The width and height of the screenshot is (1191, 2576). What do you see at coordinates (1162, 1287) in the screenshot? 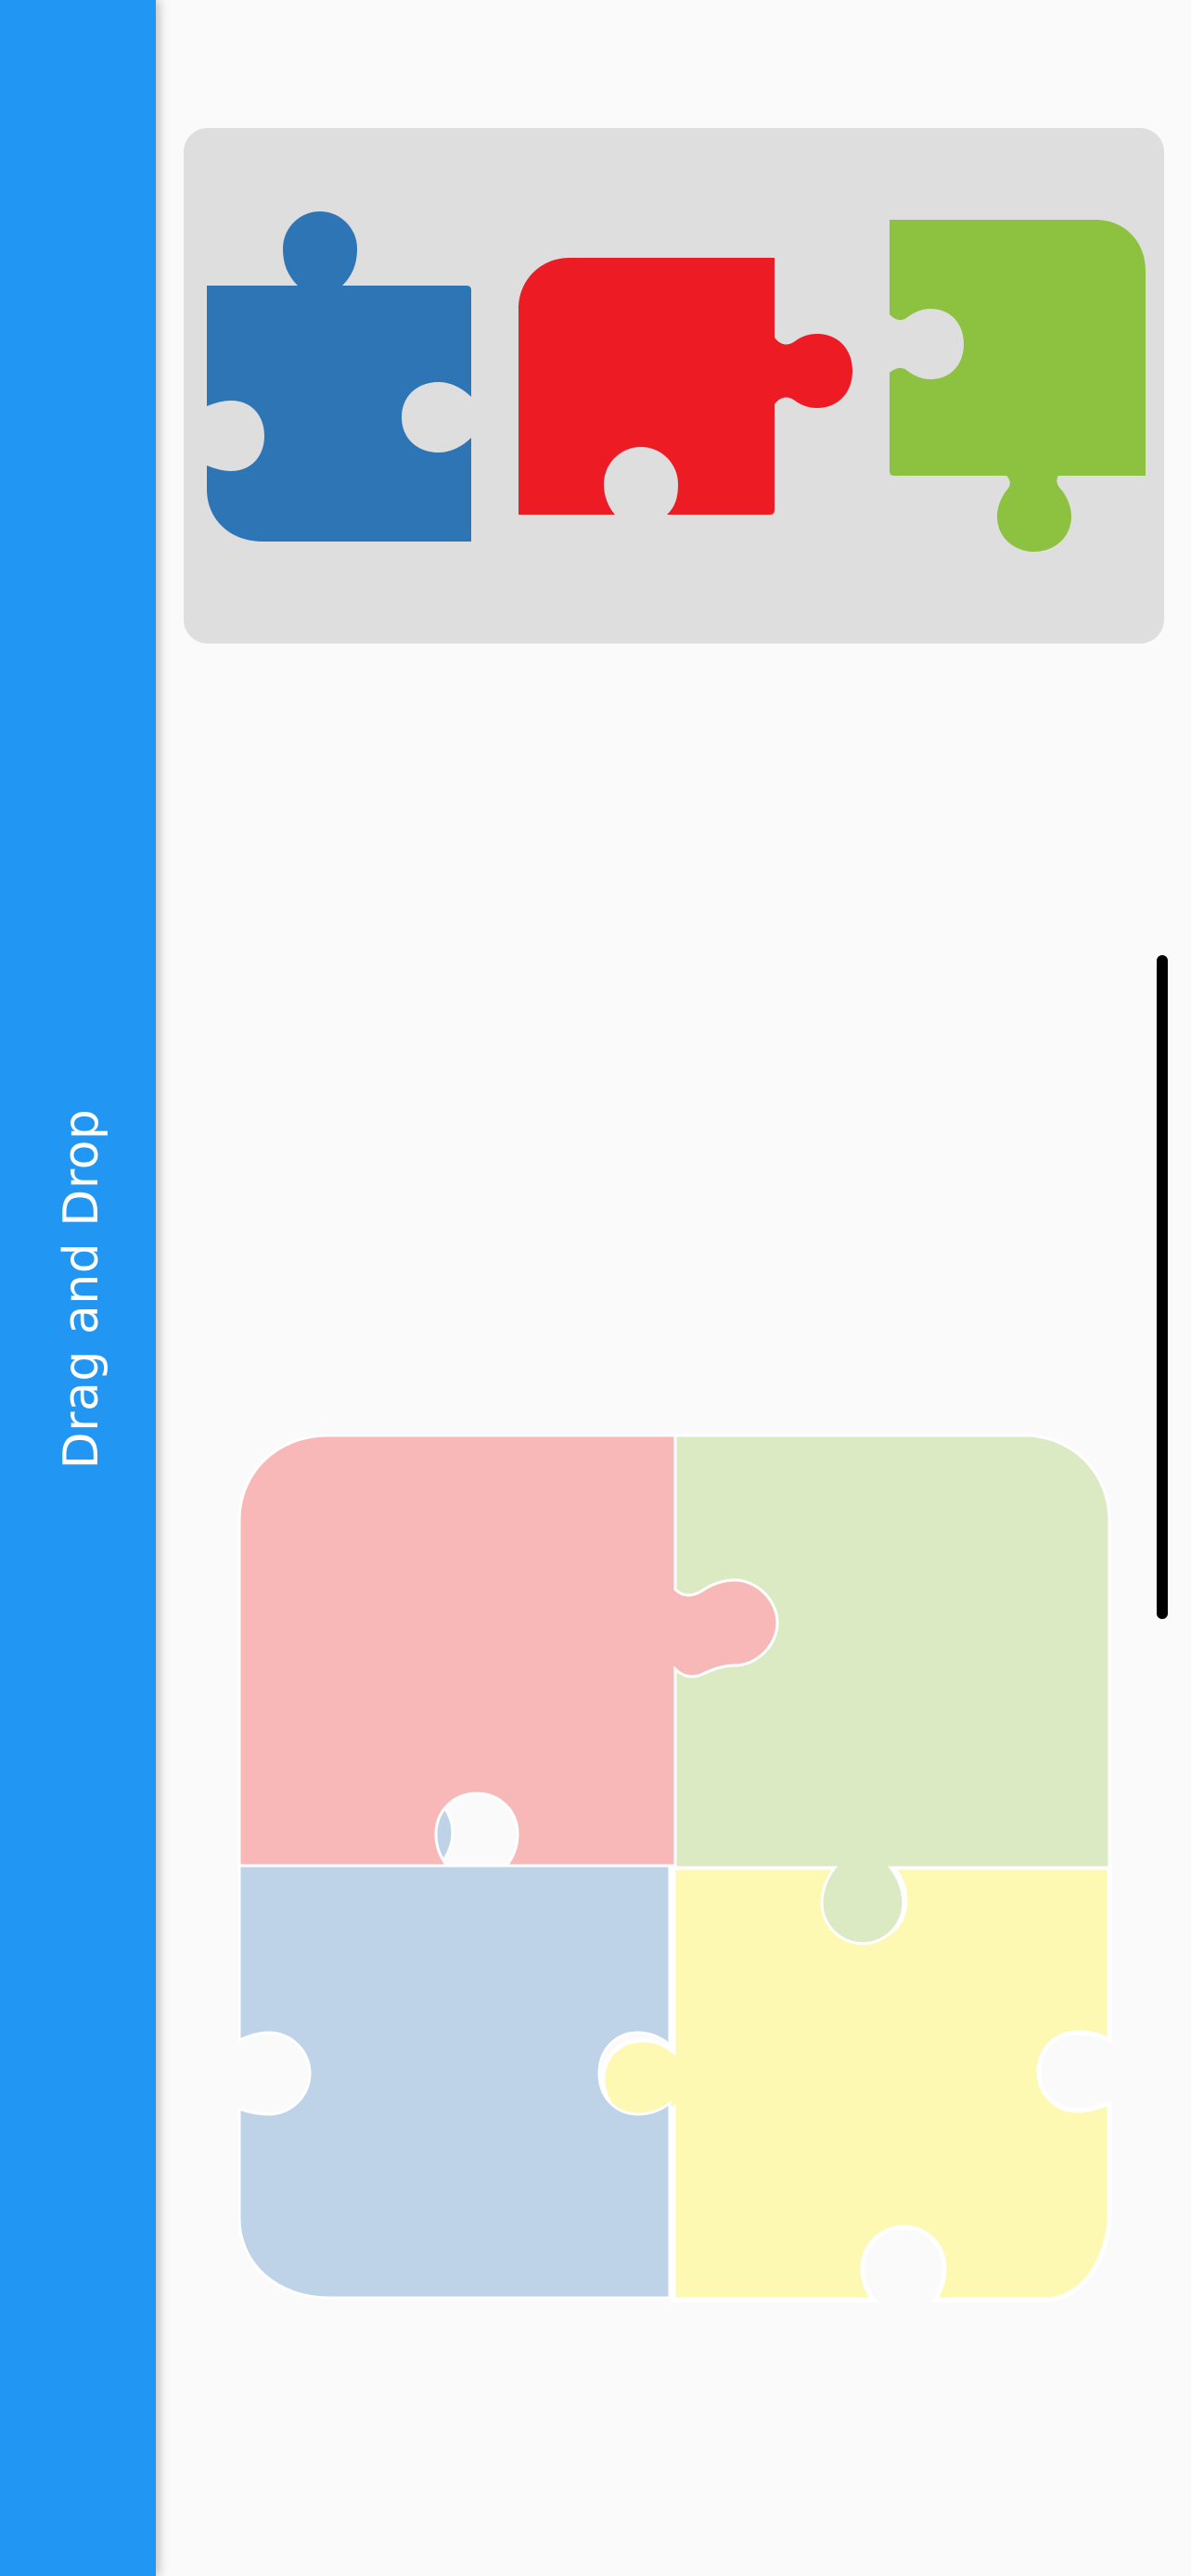
I see `scroll-handle` at bounding box center [1162, 1287].